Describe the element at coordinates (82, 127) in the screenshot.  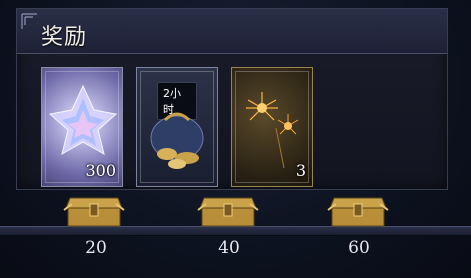
I see `reward-card-crystal: 300` at that location.